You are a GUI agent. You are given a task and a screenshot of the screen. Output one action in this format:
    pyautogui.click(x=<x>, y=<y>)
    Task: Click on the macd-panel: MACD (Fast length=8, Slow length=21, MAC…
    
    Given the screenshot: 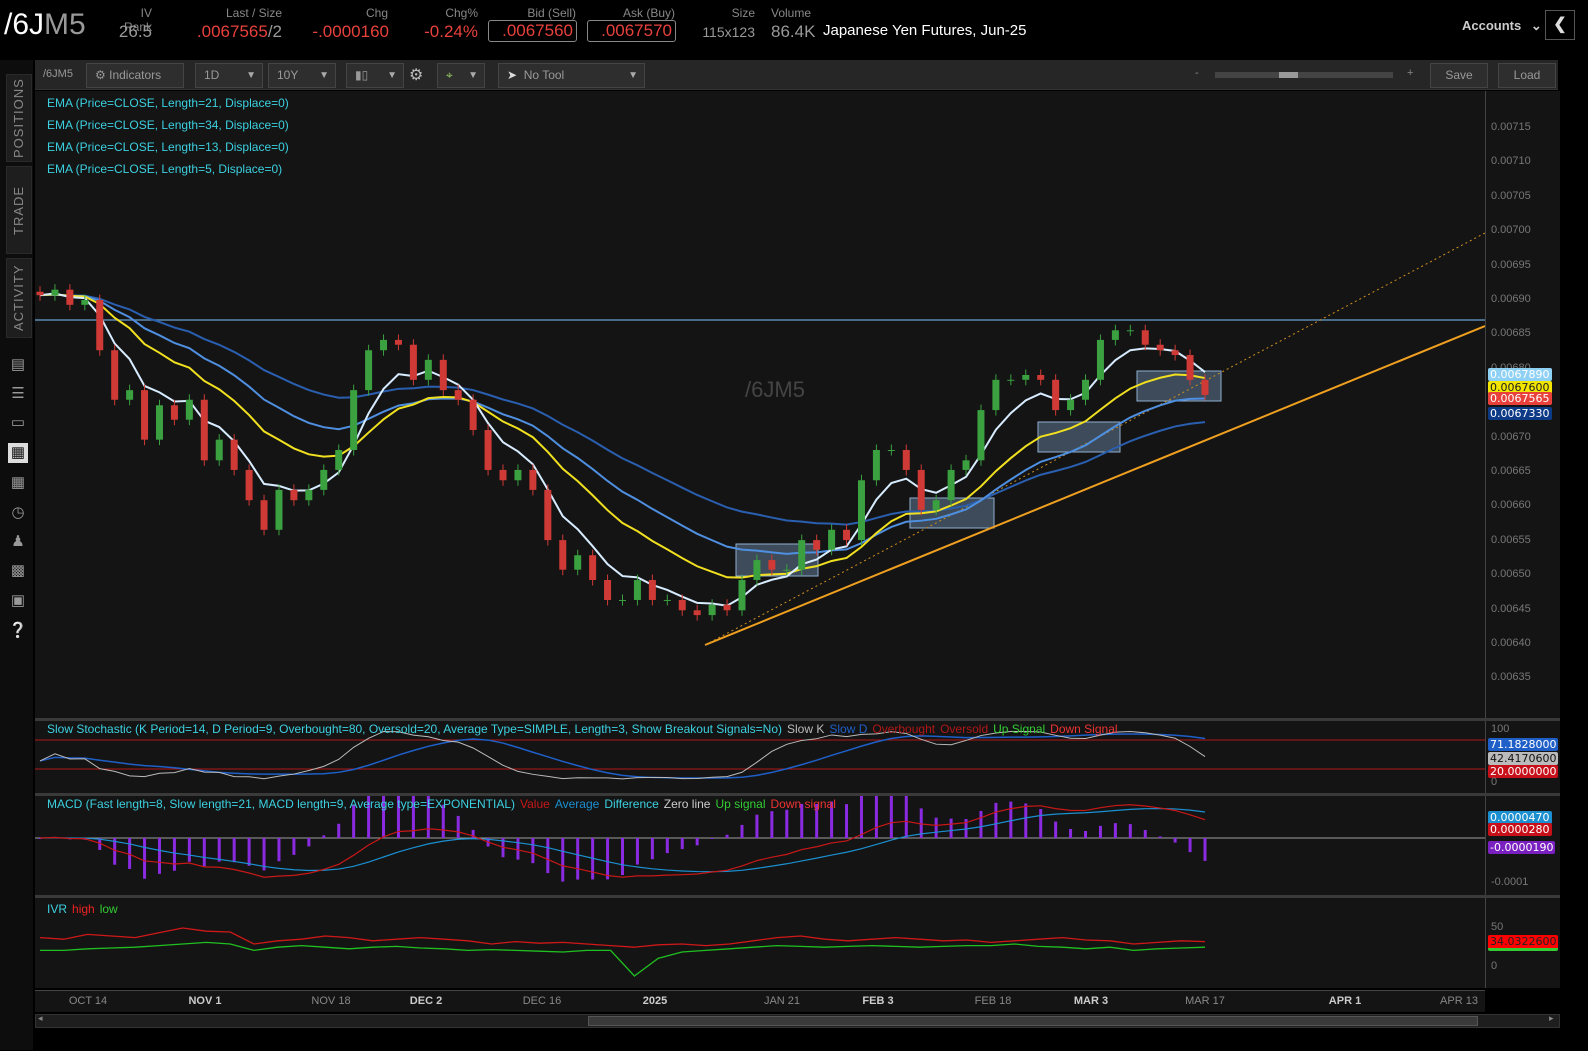 What is the action you would take?
    pyautogui.click(x=760, y=845)
    